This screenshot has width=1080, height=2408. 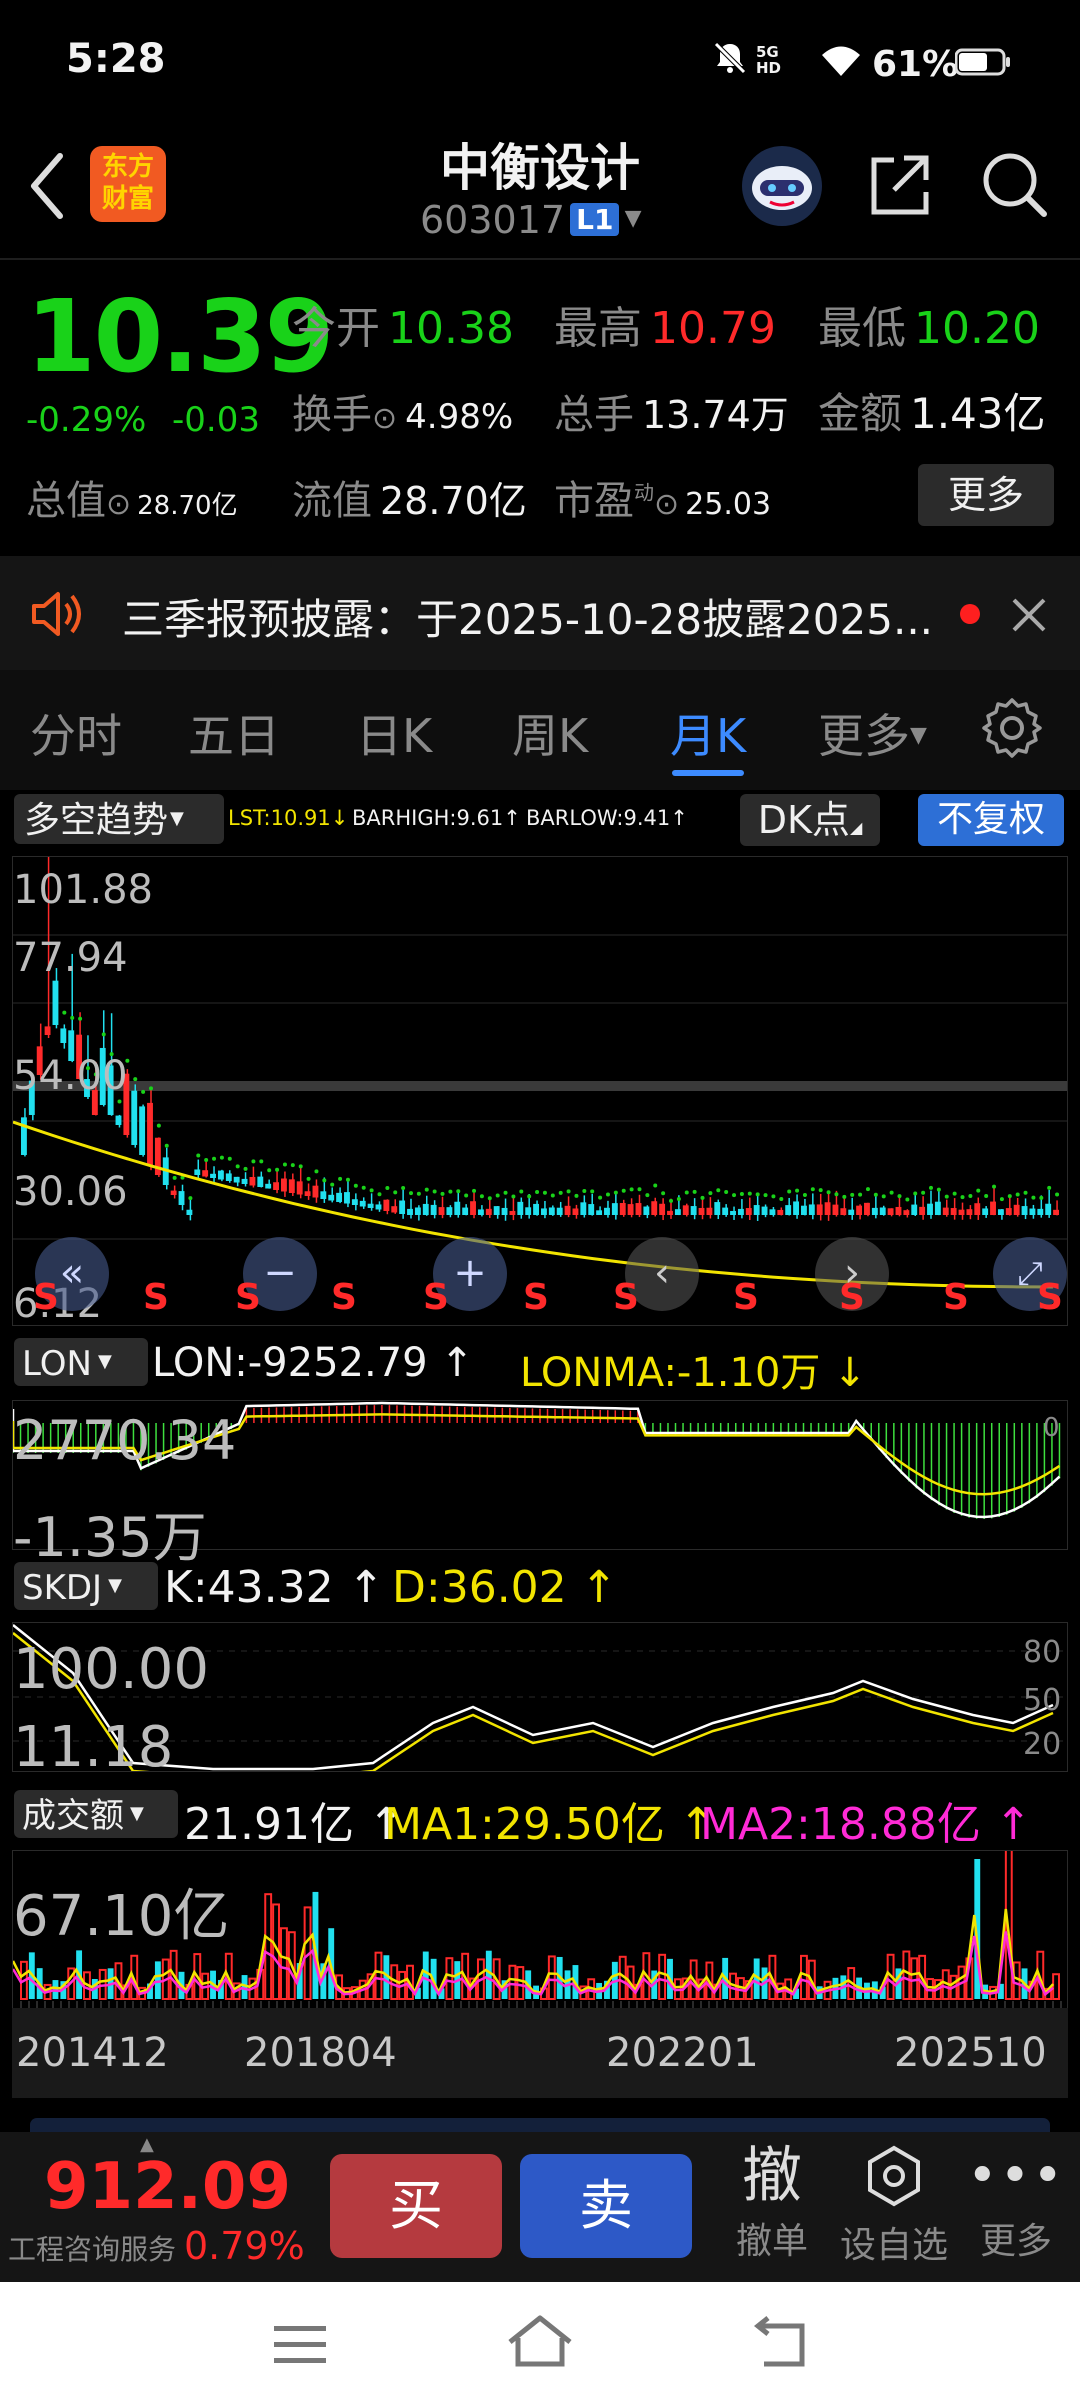 I want to click on mktcap-label: 总值, so click(x=66, y=501).